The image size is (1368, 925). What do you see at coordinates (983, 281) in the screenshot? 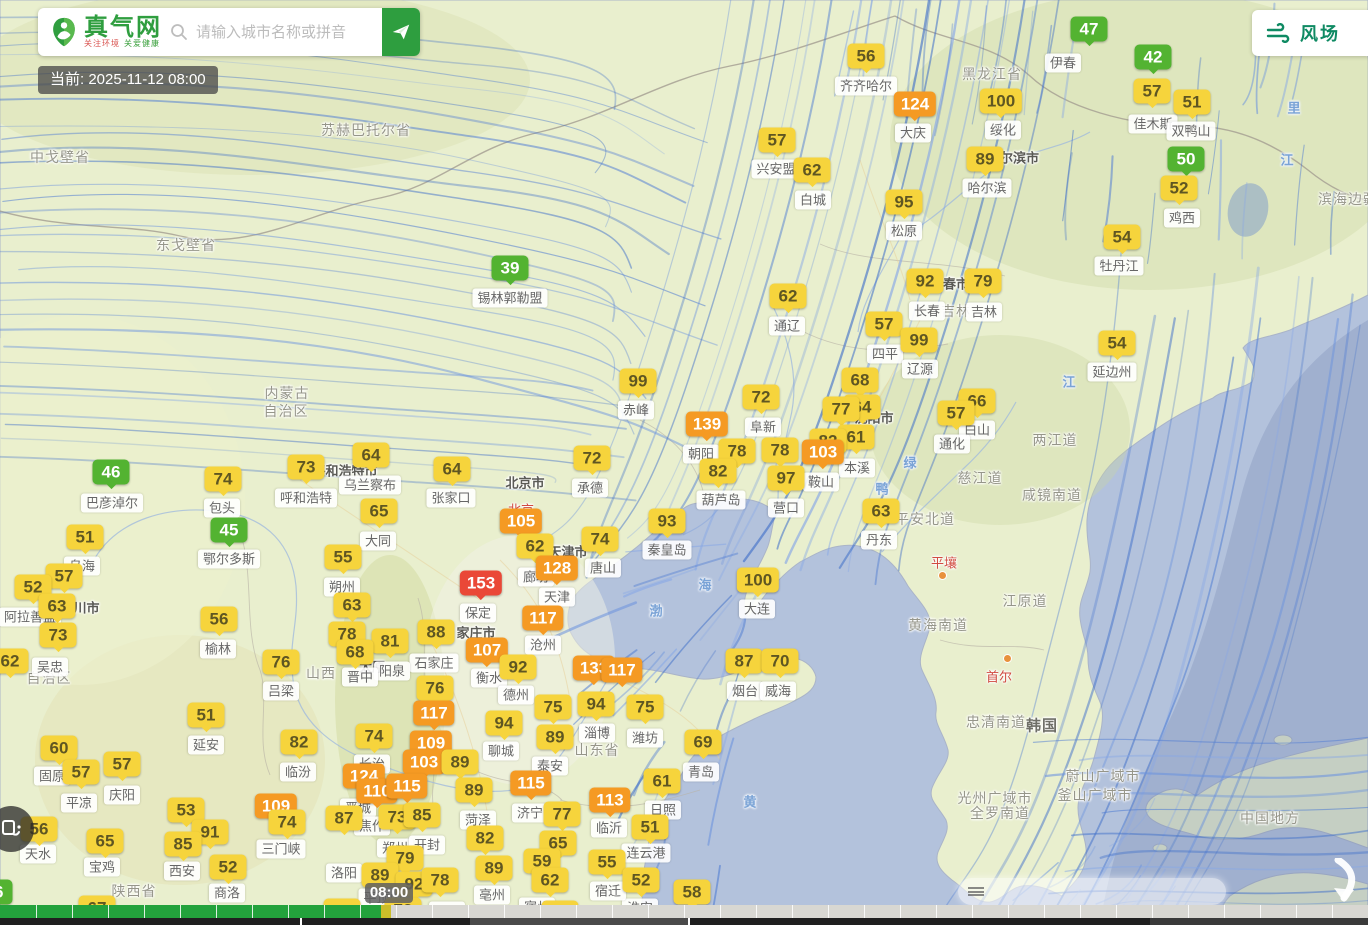
I see `aqi-marker: 79` at bounding box center [983, 281].